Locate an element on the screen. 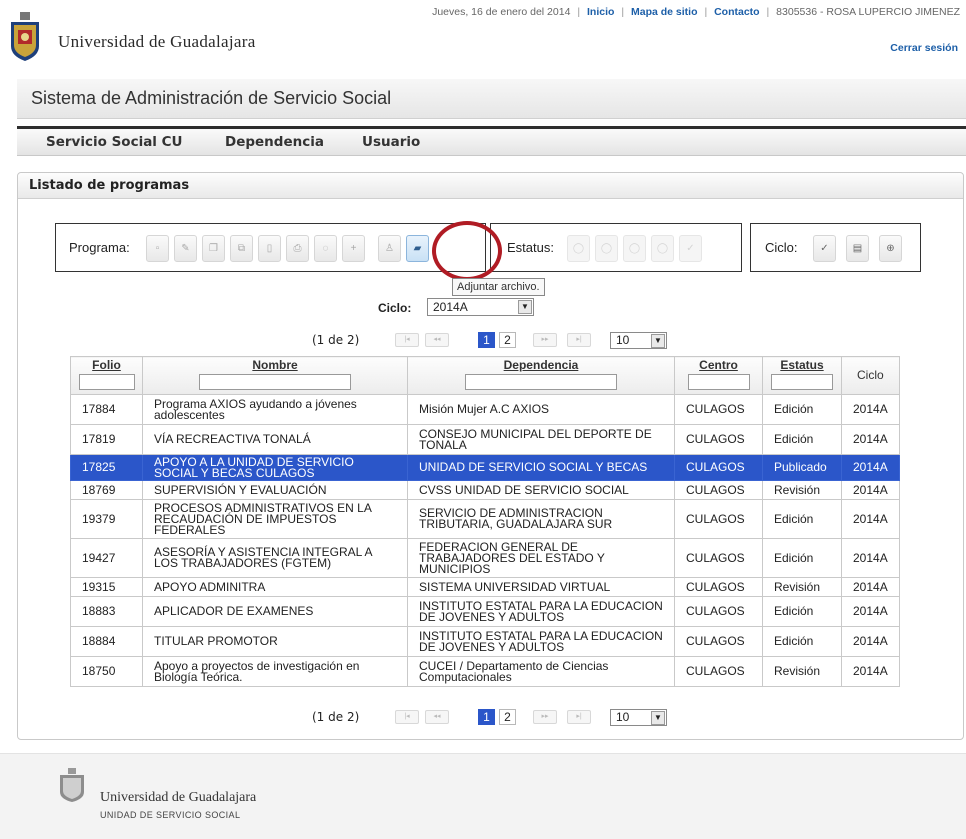 This screenshot has height=839, width=966. ciclo-select: 2014A ▼ is located at coordinates (480, 307).